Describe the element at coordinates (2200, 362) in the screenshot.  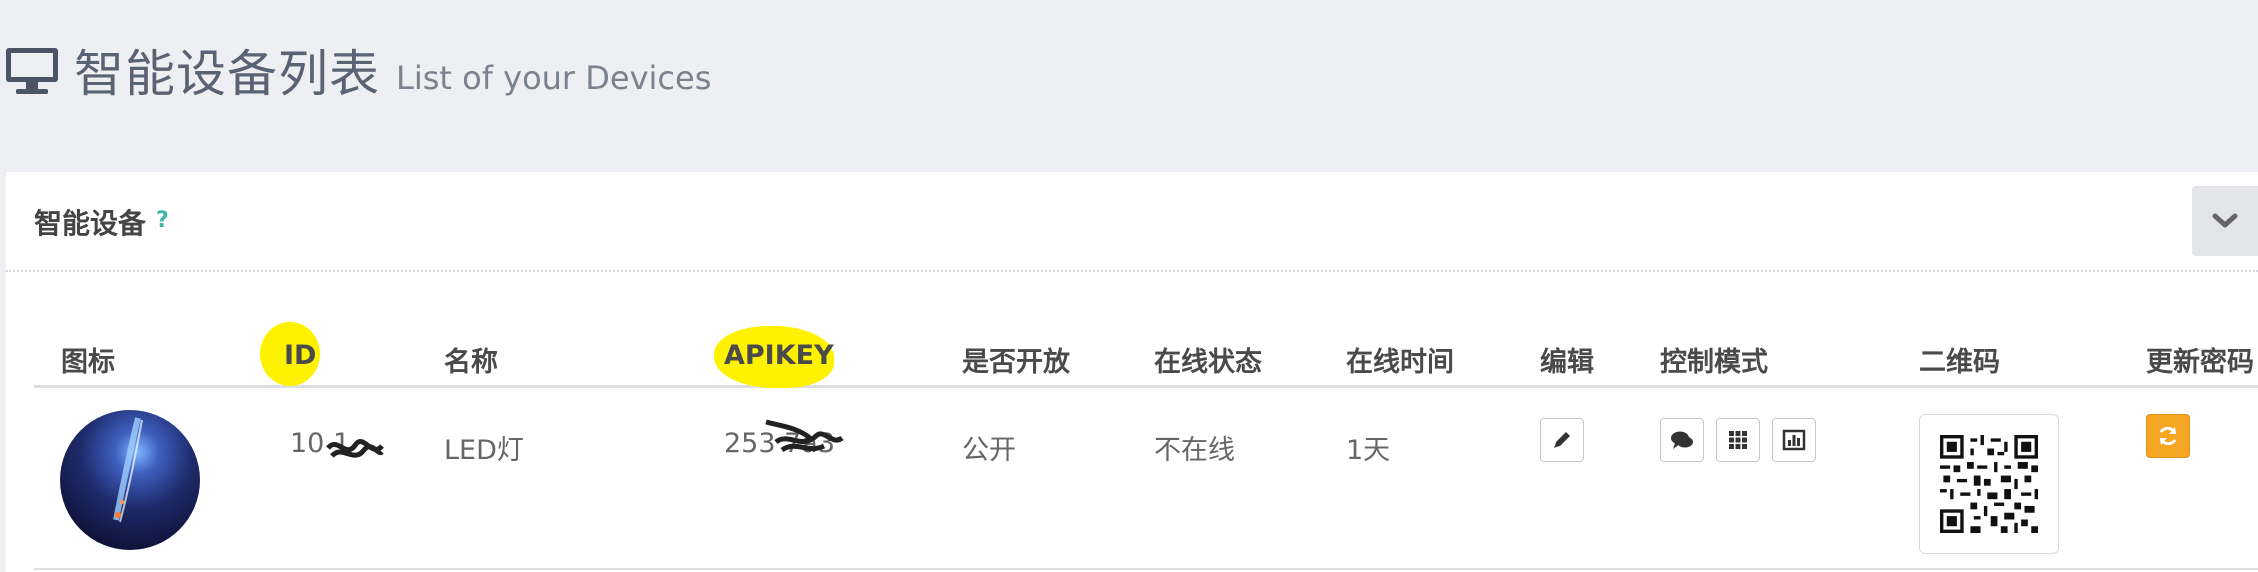
I see `col-reset-password: 更新密码` at that location.